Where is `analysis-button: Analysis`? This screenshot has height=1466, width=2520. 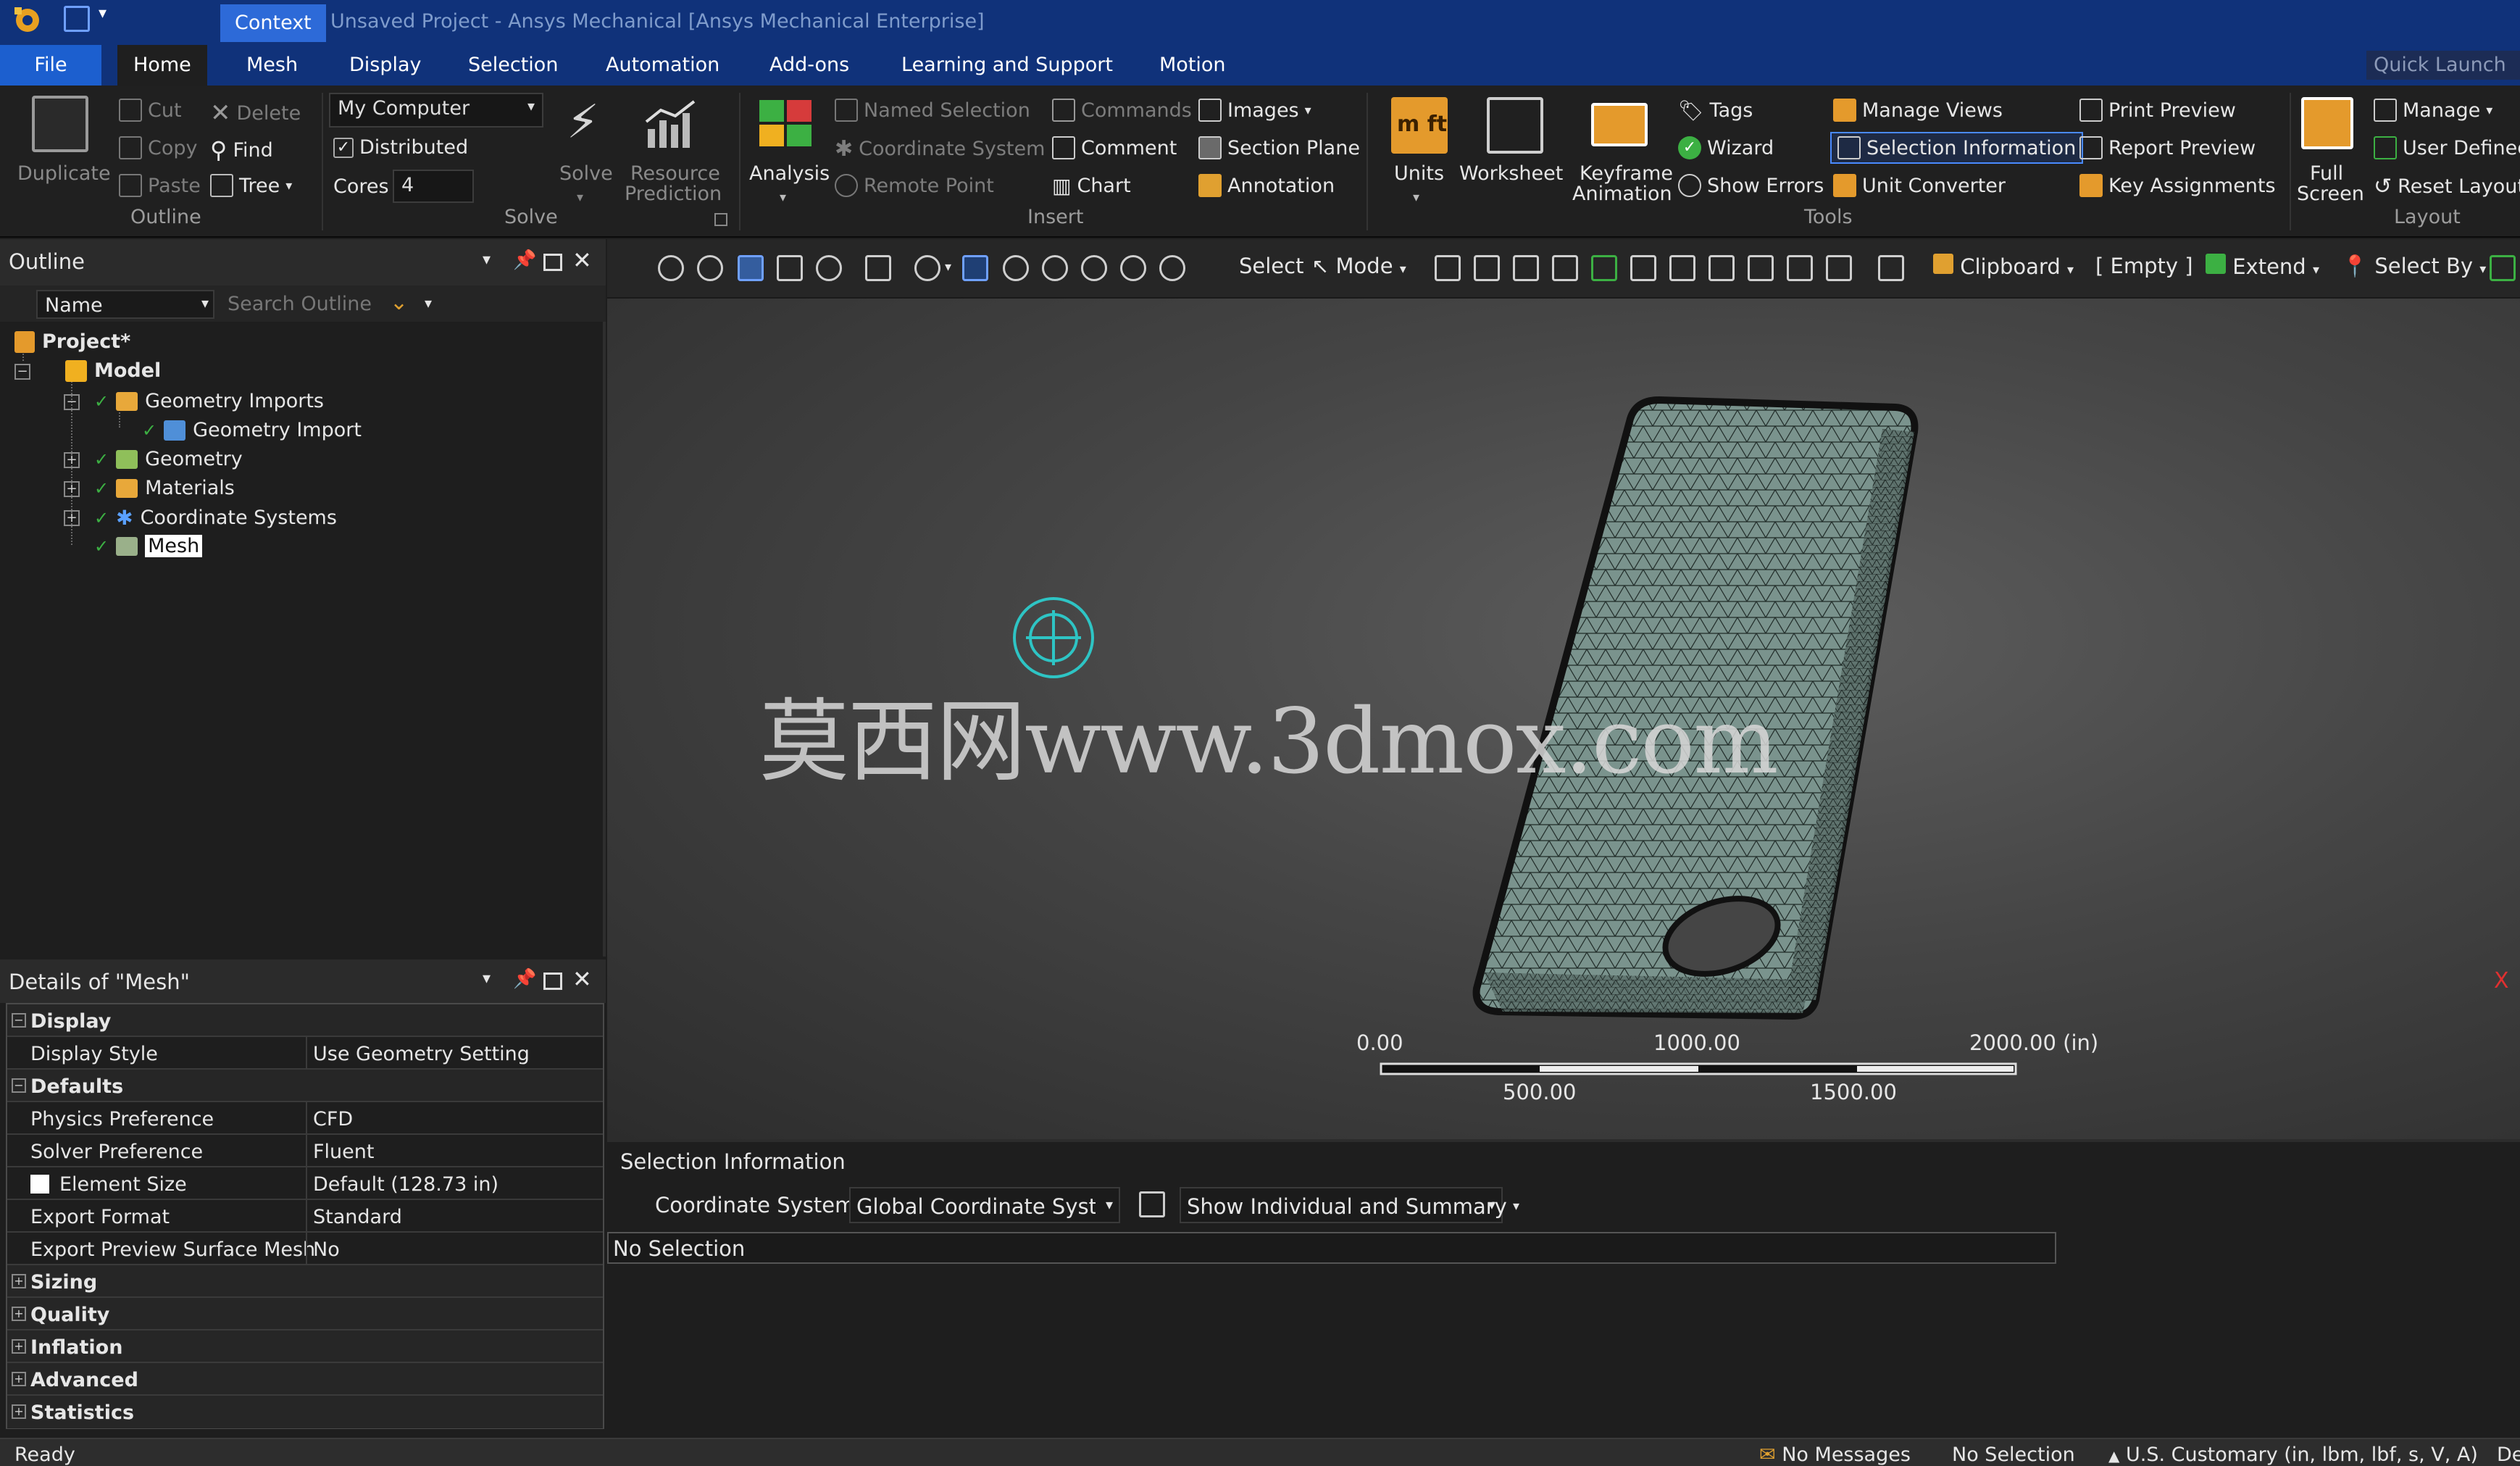
analysis-button: Analysis is located at coordinates (789, 173).